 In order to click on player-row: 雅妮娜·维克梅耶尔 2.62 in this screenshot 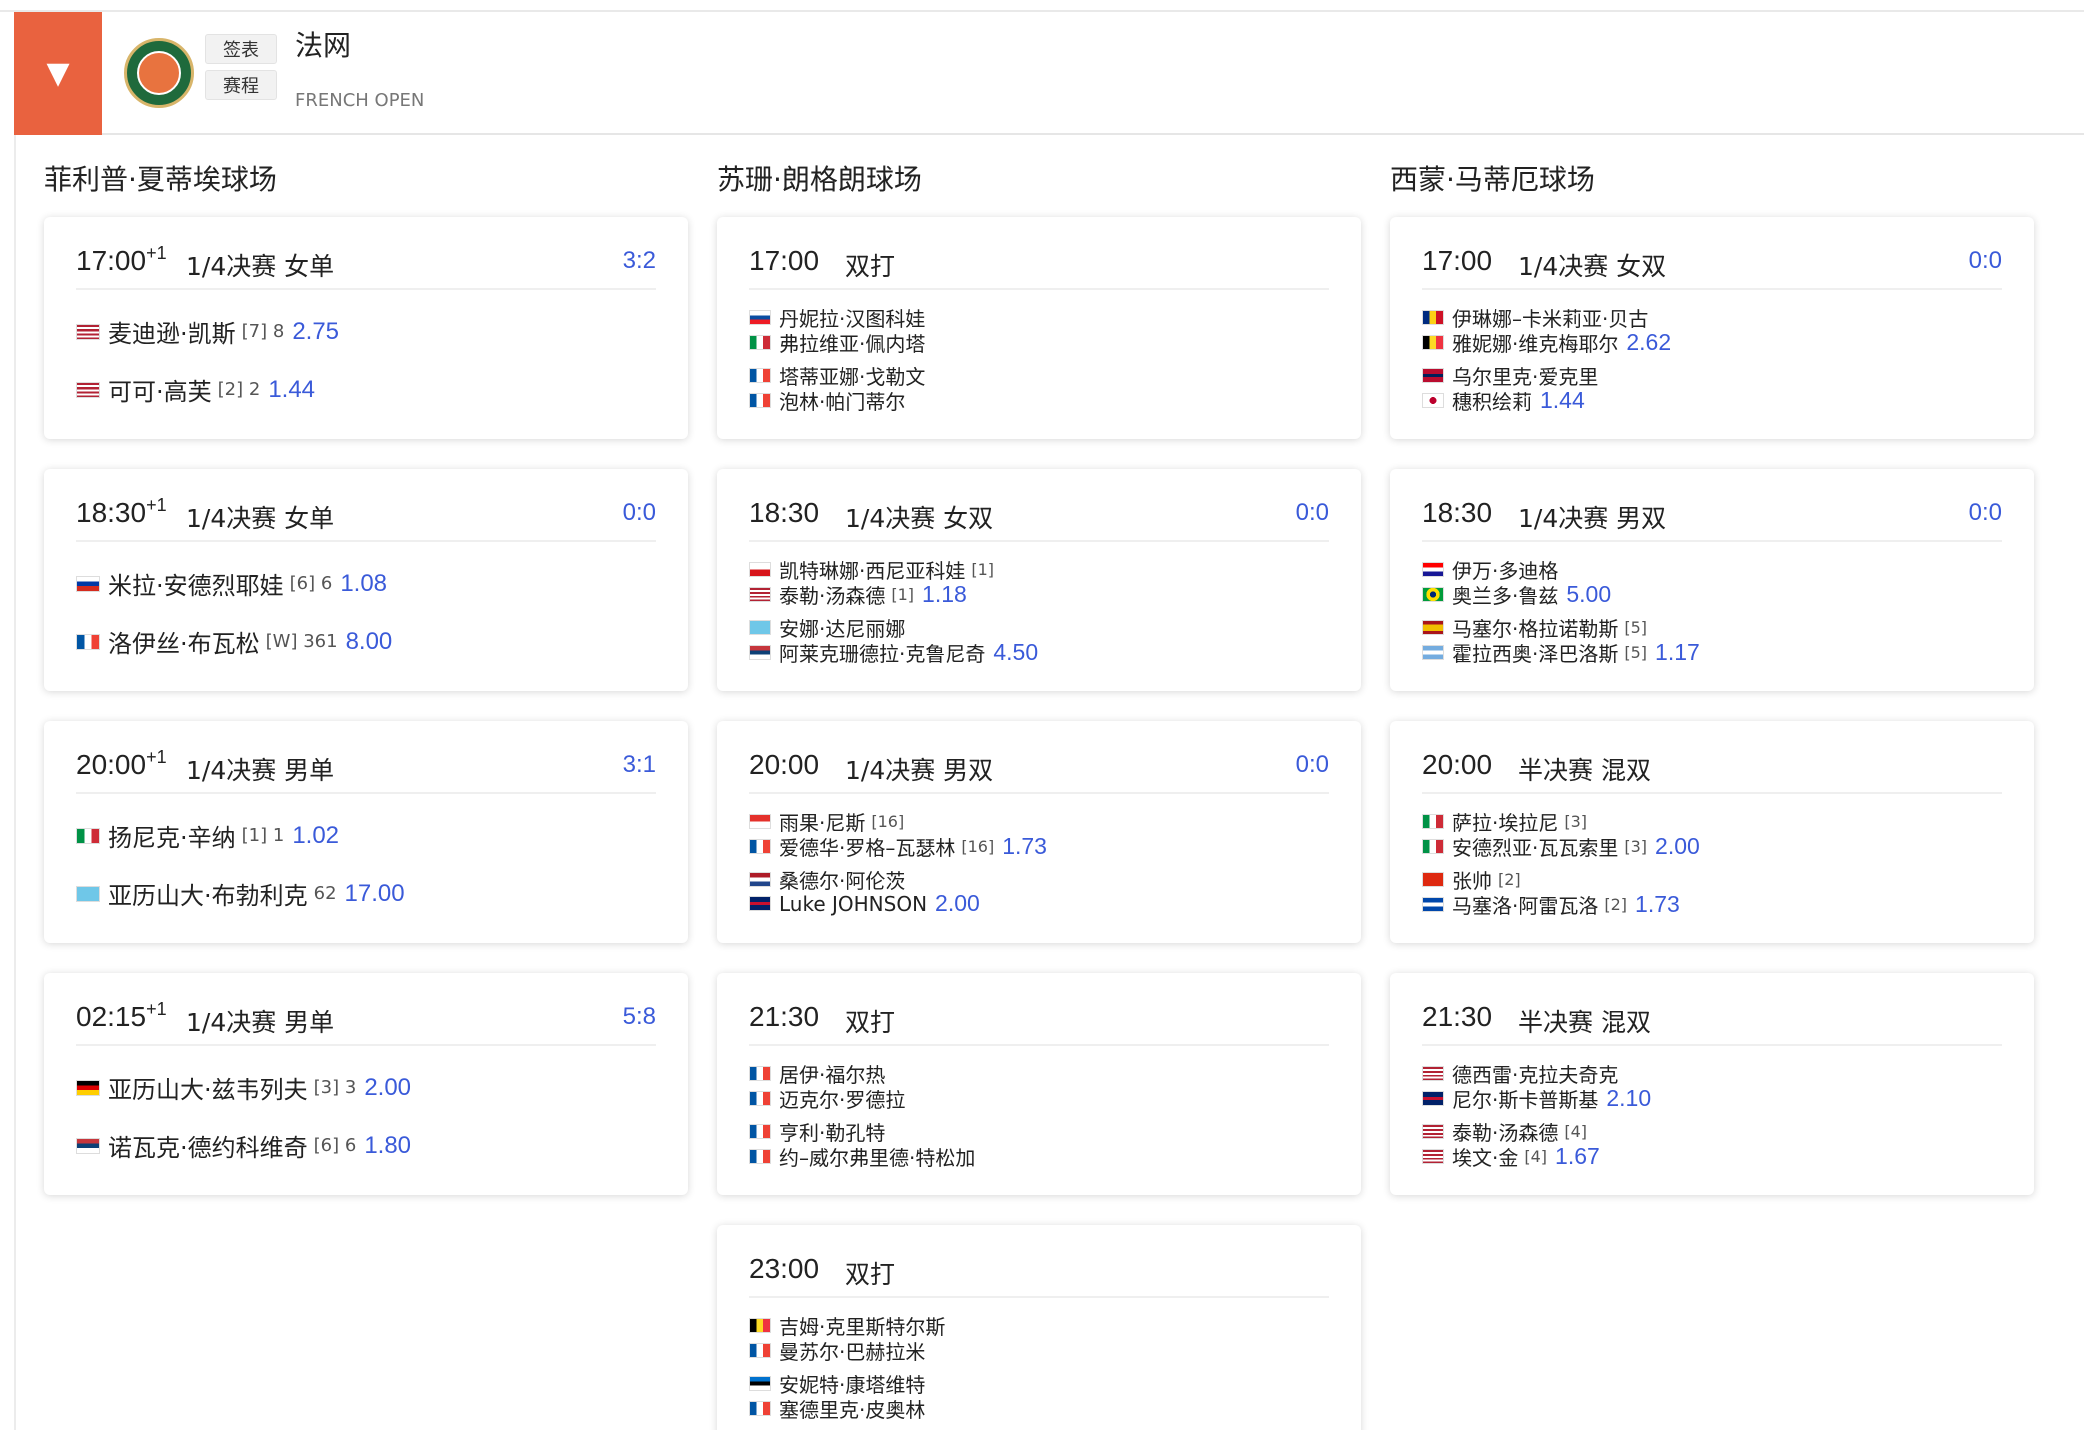, I will do `click(1546, 342)`.